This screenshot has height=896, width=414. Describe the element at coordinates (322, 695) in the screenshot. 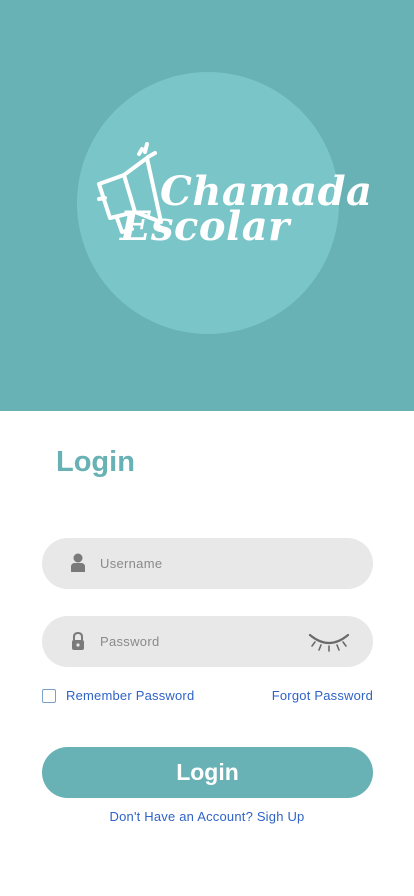

I see `forgot-password-link: Forgot Password` at that location.